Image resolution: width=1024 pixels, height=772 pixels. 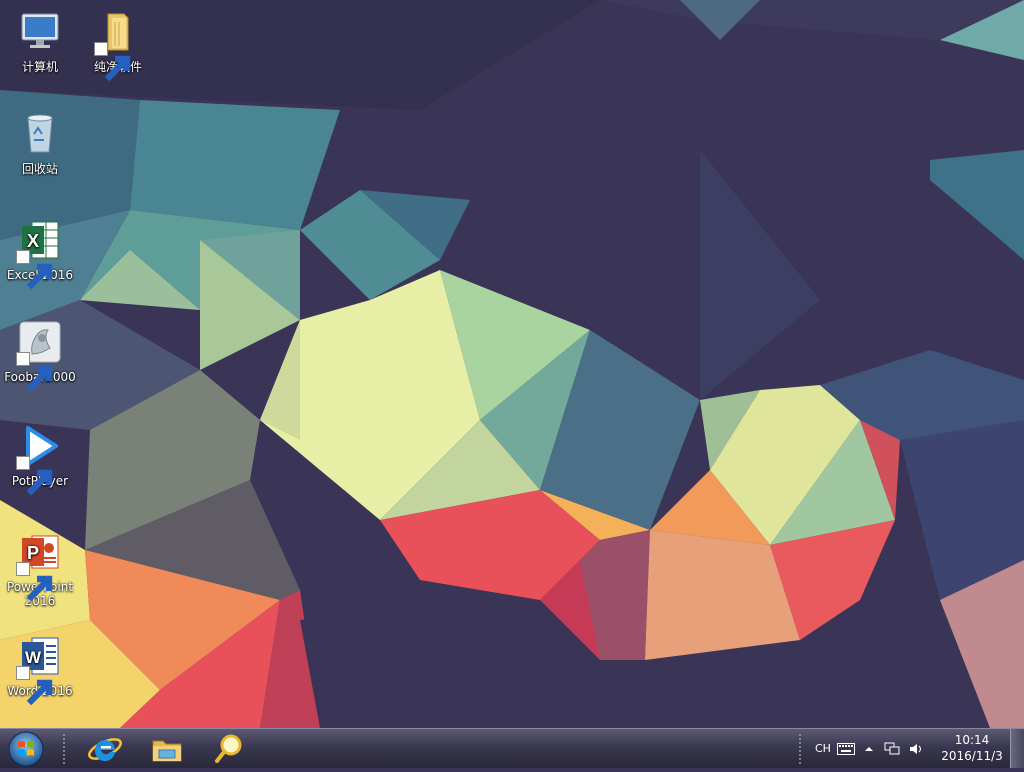 I want to click on desktop-icon-foobar2000: Foobar2000, so click(x=40, y=355).